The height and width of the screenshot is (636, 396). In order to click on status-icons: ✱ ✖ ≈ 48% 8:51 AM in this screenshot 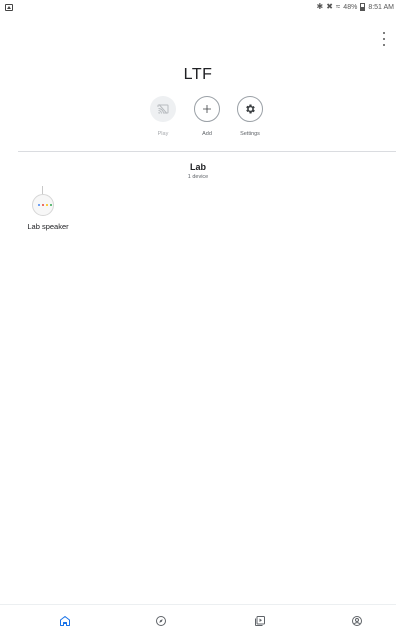, I will do `click(355, 6)`.